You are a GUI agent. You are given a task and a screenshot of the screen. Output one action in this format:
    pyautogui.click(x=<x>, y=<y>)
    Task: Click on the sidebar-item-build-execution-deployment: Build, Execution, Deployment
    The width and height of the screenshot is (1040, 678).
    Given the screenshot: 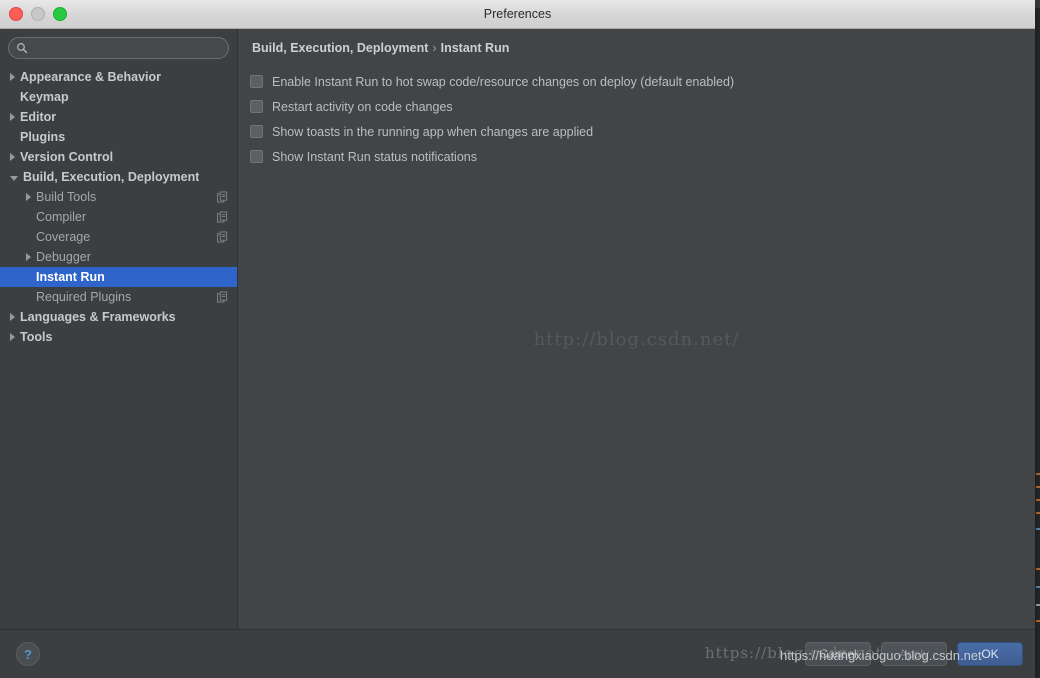 What is the action you would take?
    pyautogui.click(x=118, y=177)
    